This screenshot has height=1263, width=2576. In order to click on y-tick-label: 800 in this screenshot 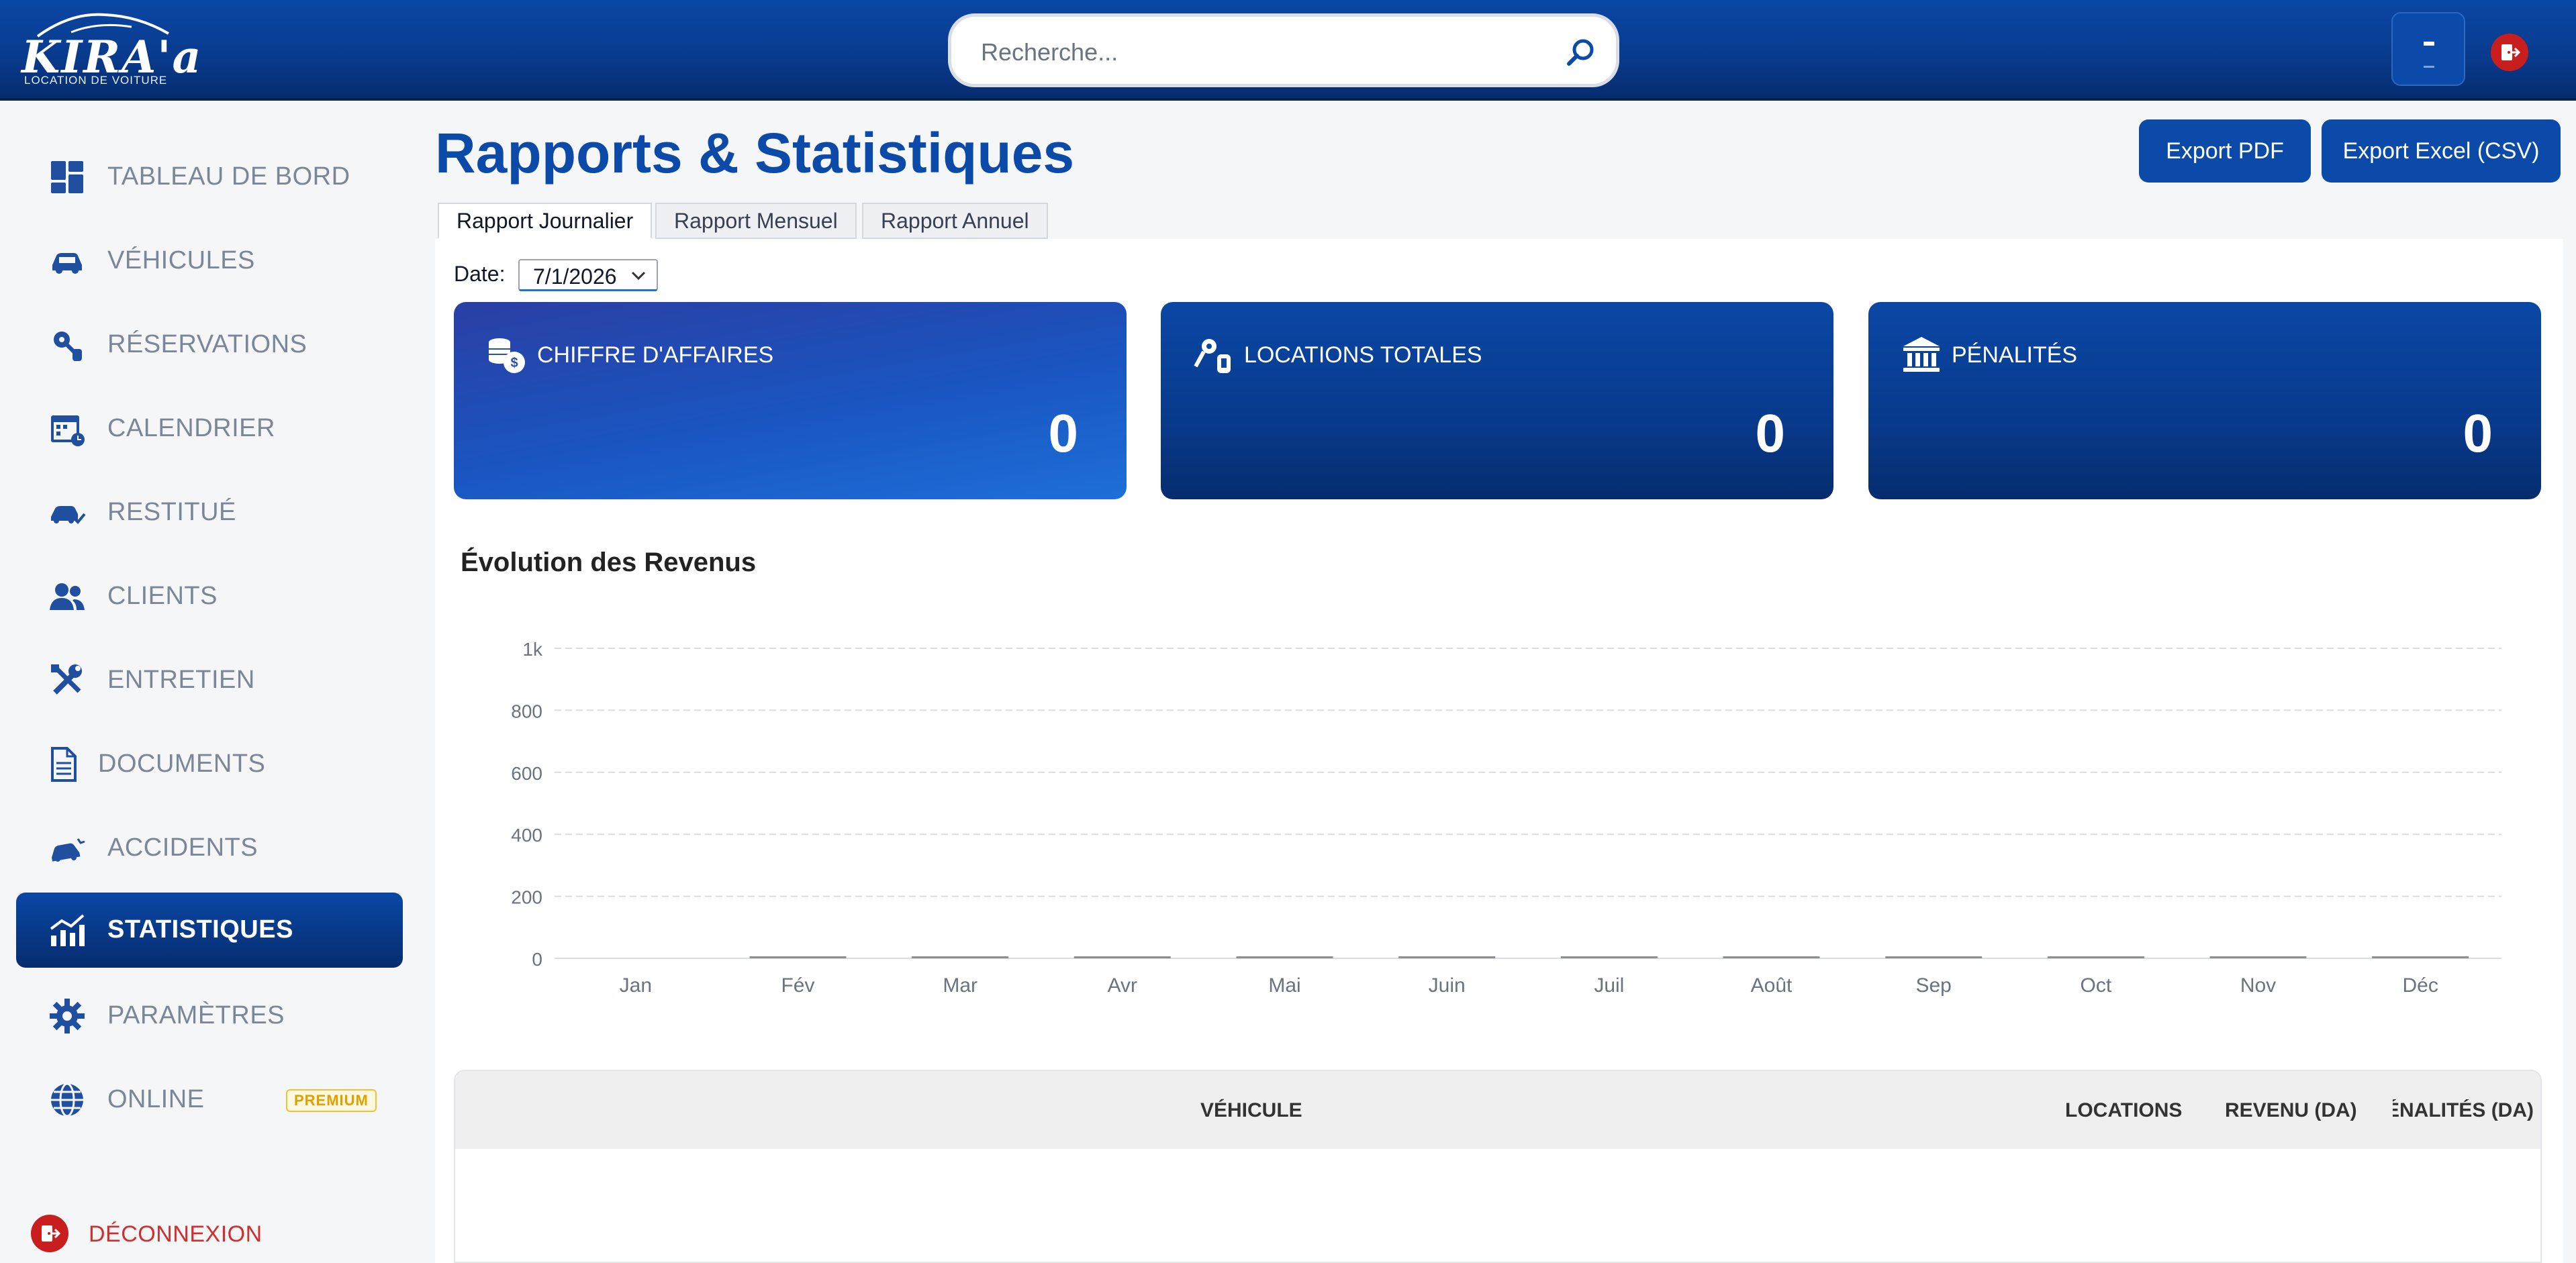, I will do `click(526, 711)`.